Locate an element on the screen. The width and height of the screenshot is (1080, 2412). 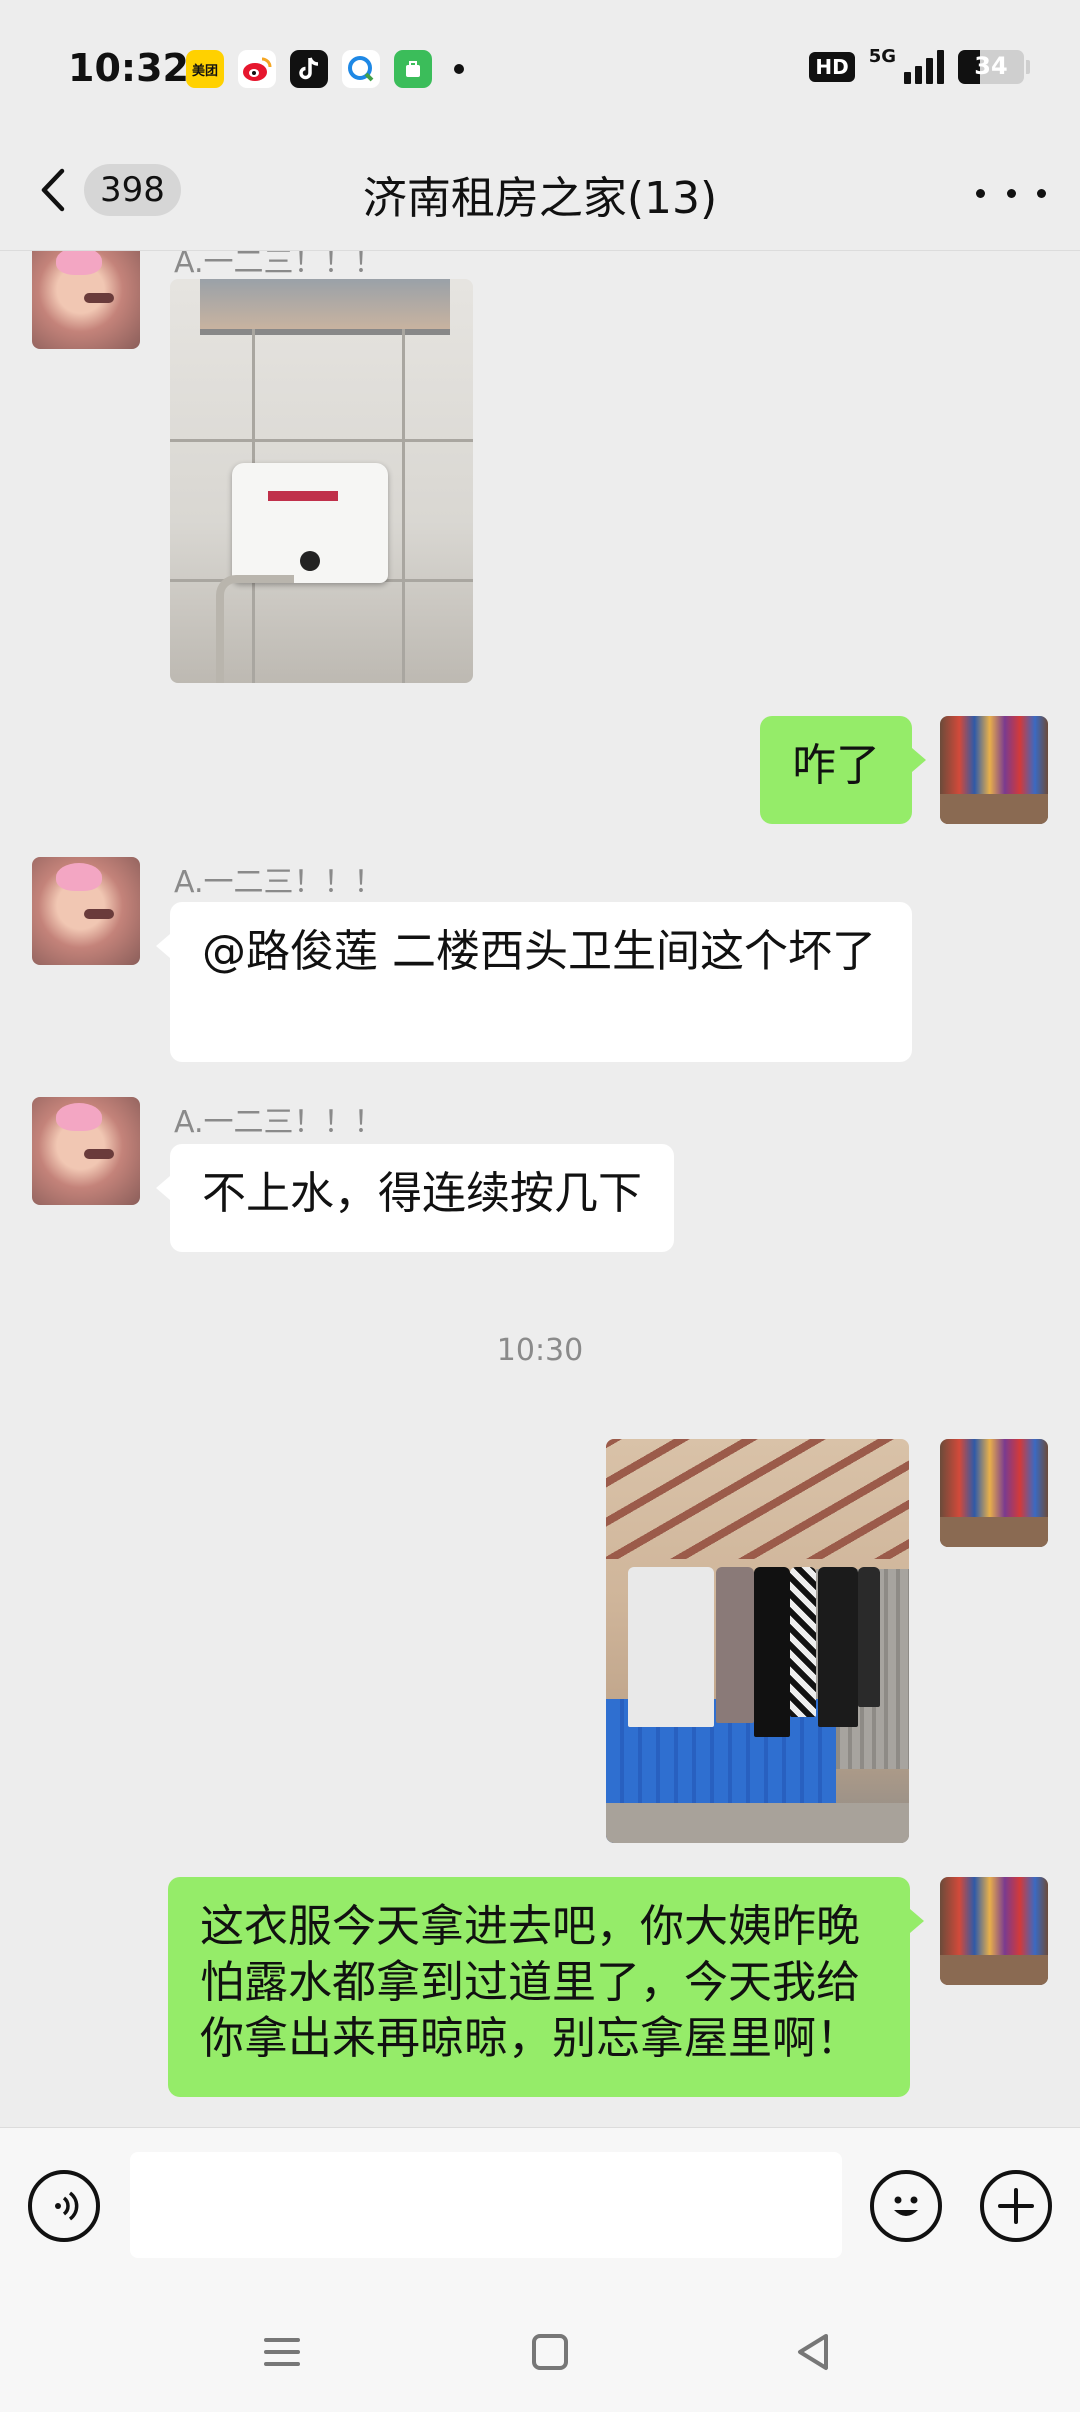
weibo-icon is located at coordinates (257, 69).